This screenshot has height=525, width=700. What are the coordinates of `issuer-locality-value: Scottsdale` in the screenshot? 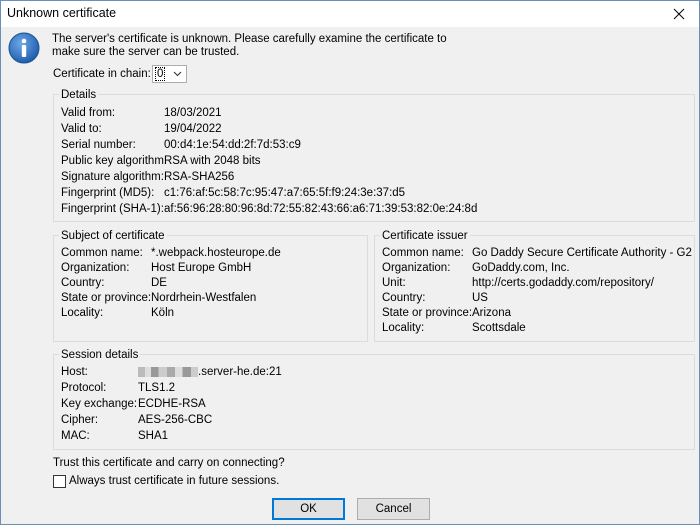 It's located at (499, 328).